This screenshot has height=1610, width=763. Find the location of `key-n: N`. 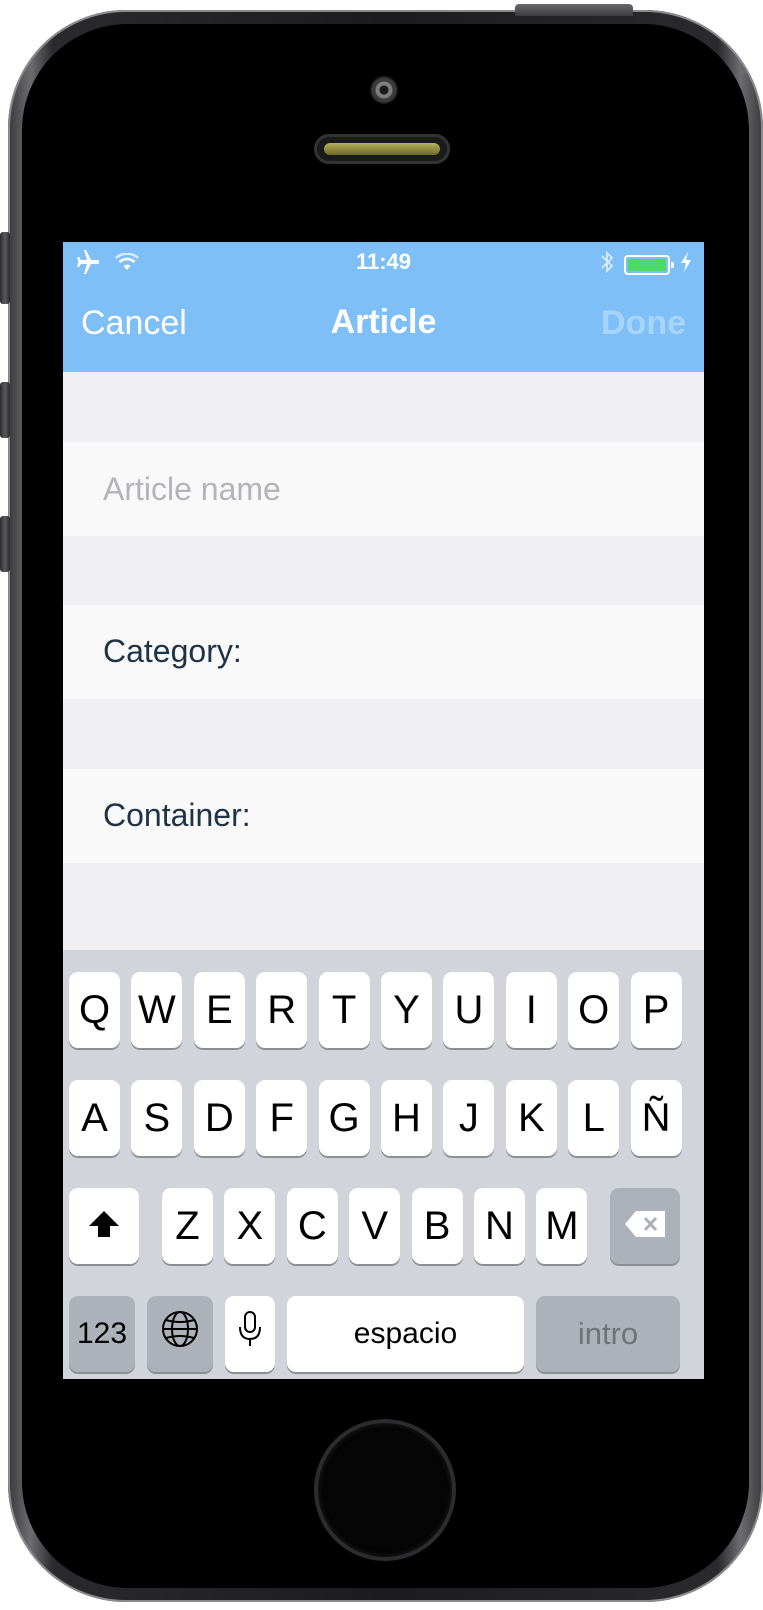

key-n: N is located at coordinates (499, 1226).